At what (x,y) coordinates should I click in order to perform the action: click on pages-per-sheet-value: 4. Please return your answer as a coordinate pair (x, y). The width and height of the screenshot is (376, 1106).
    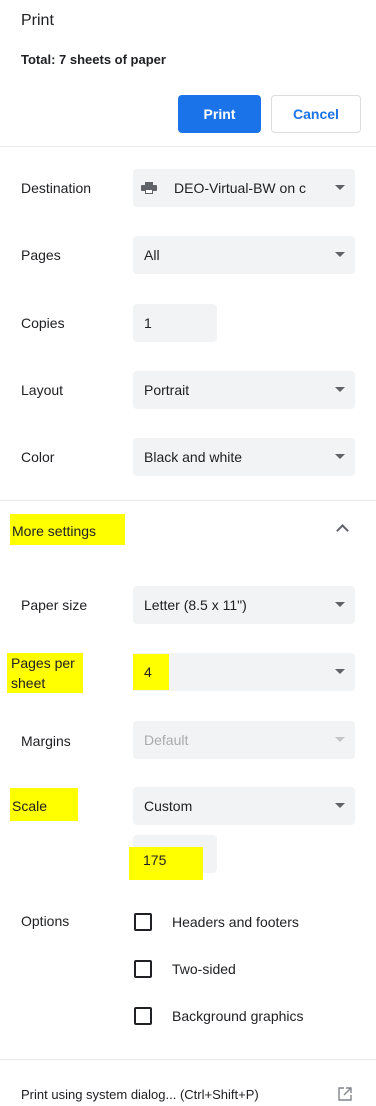
    Looking at the image, I should click on (148, 672).